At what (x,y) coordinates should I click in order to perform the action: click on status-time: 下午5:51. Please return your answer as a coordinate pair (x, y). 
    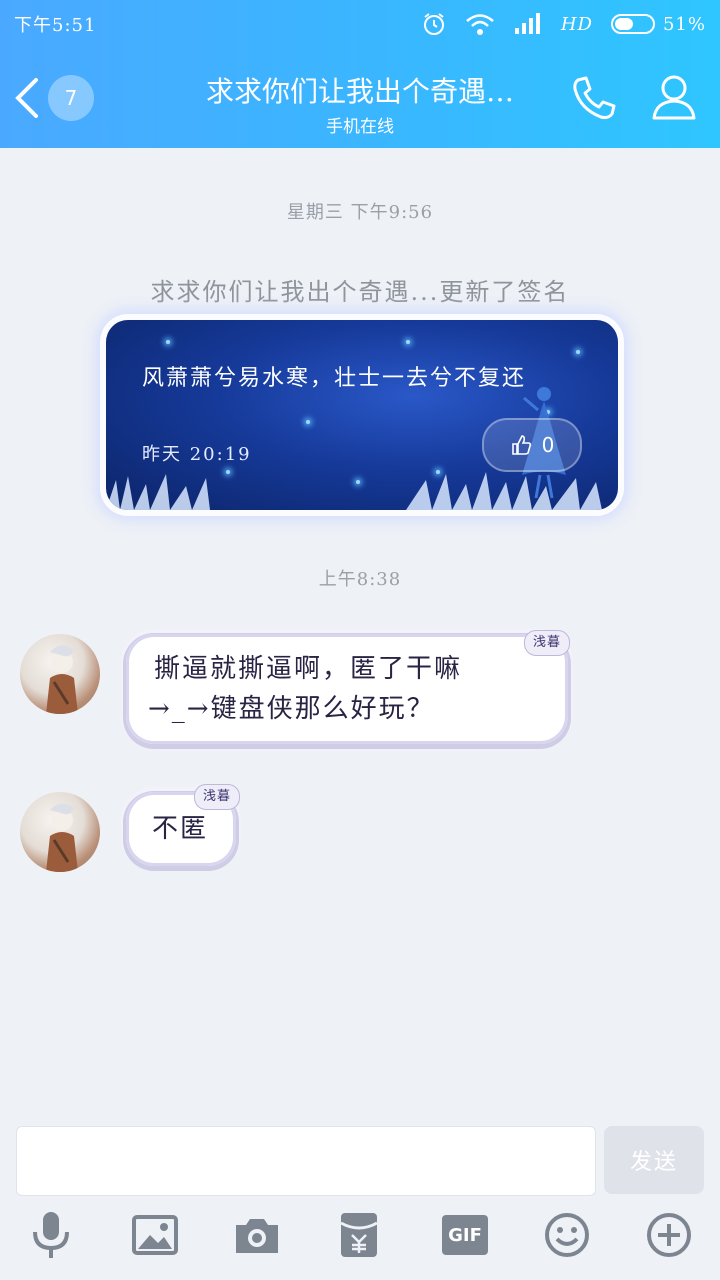
    Looking at the image, I should click on (55, 25).